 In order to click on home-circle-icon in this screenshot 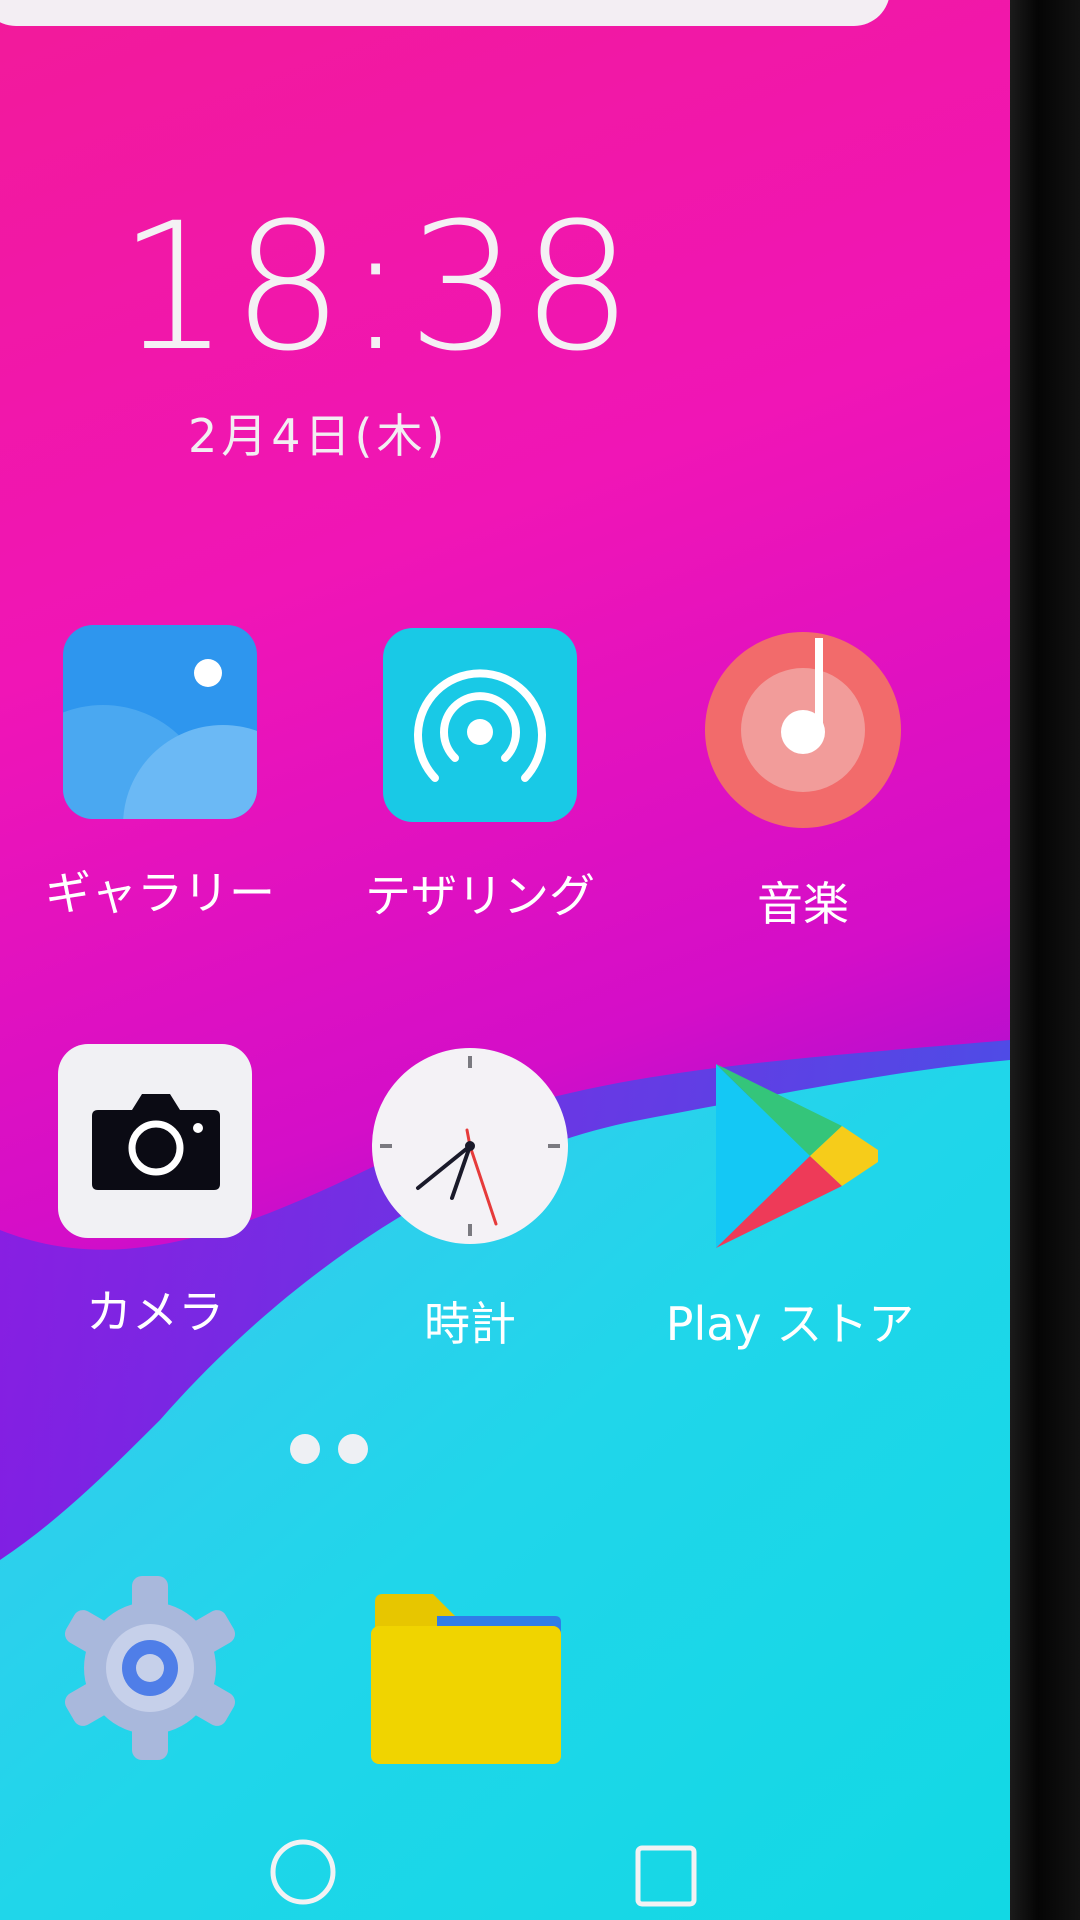, I will do `click(303, 1872)`.